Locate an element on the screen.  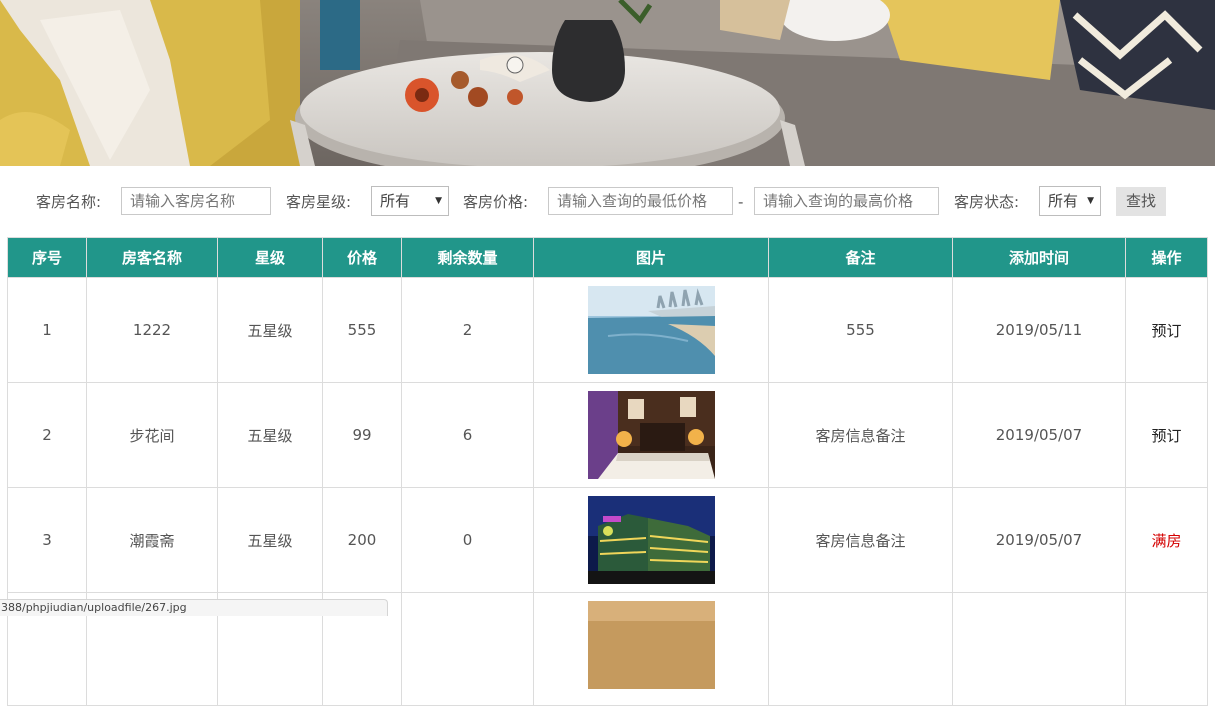
header-no: 序号 is located at coordinates (47, 257).